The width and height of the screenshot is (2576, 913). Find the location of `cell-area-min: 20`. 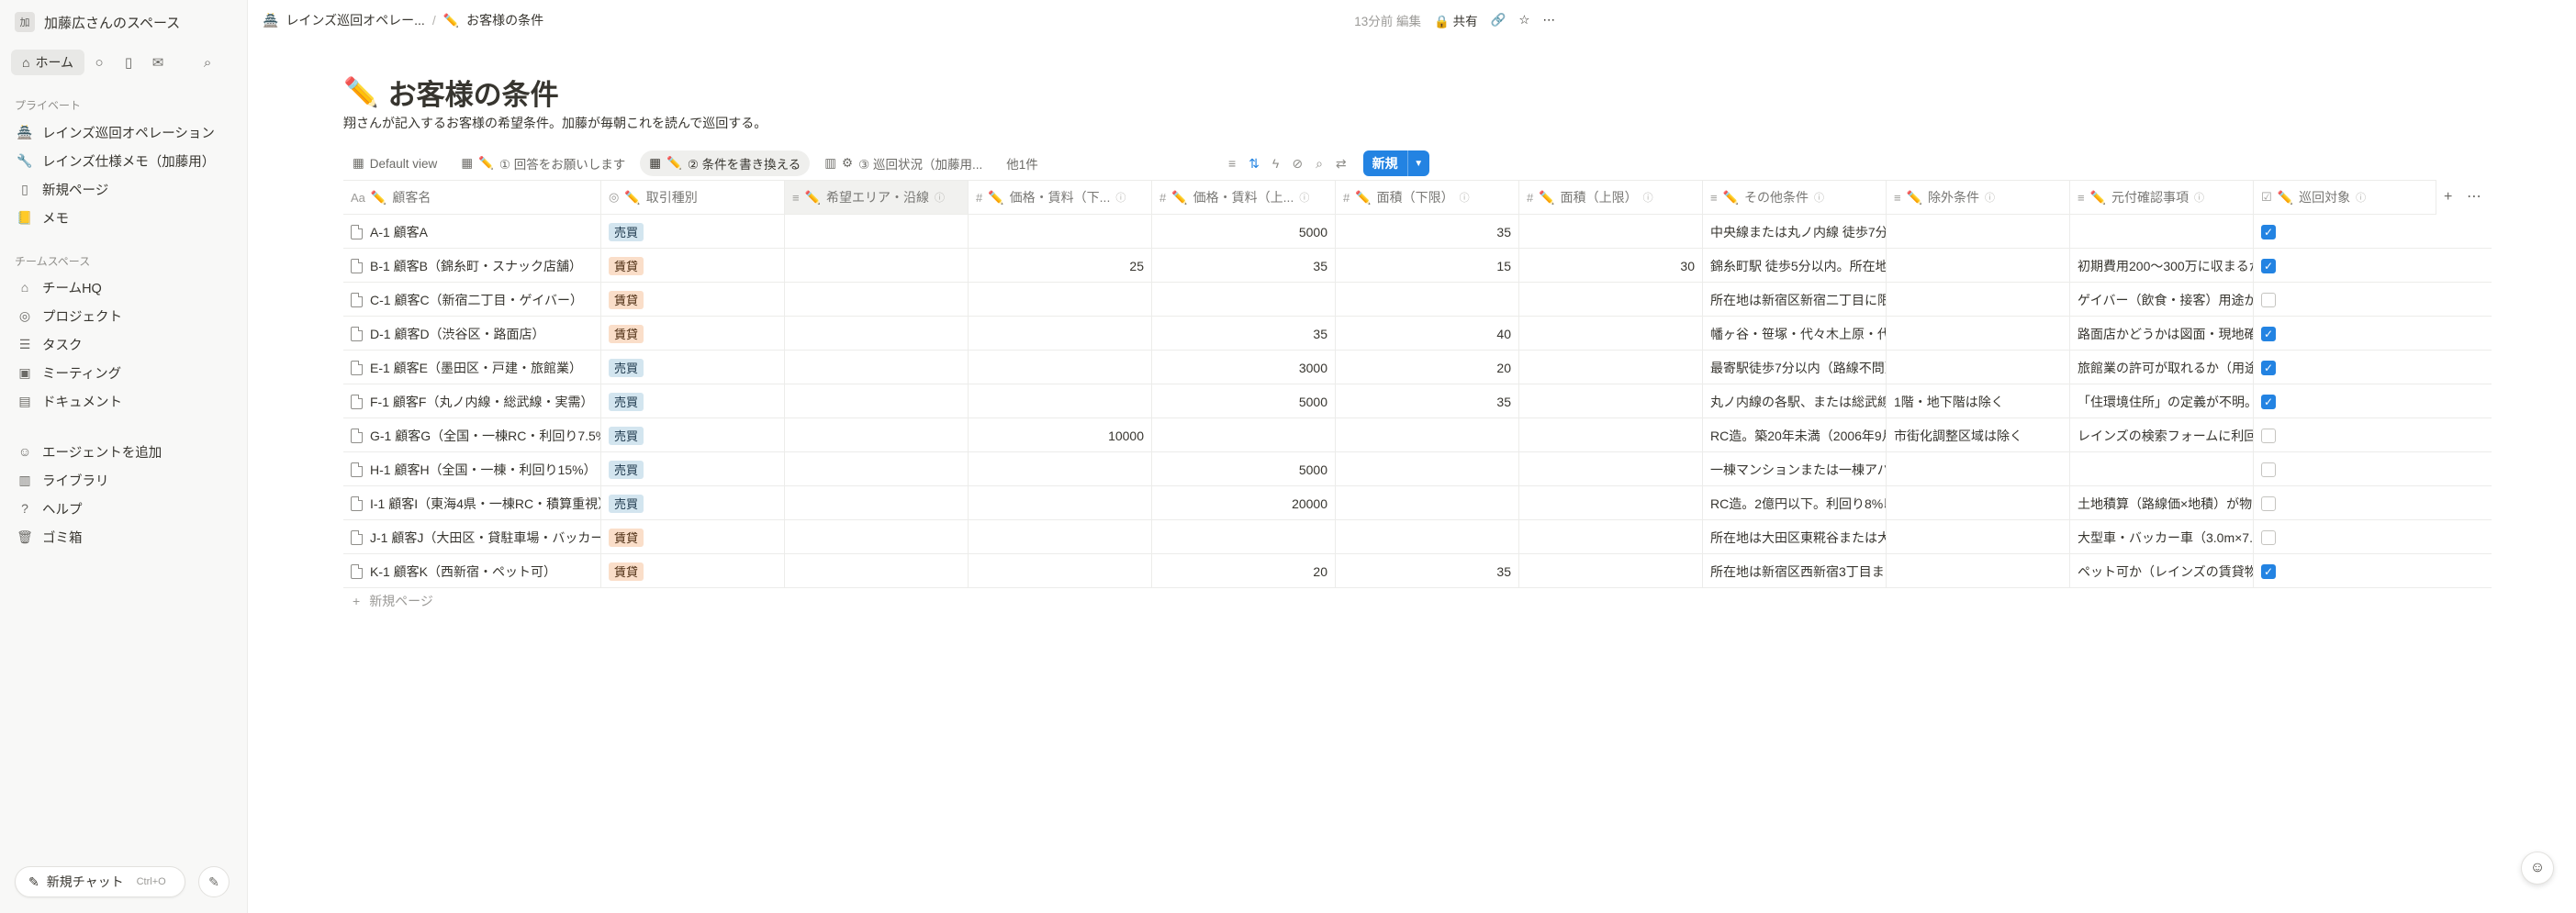

cell-area-min: 20 is located at coordinates (1426, 368).